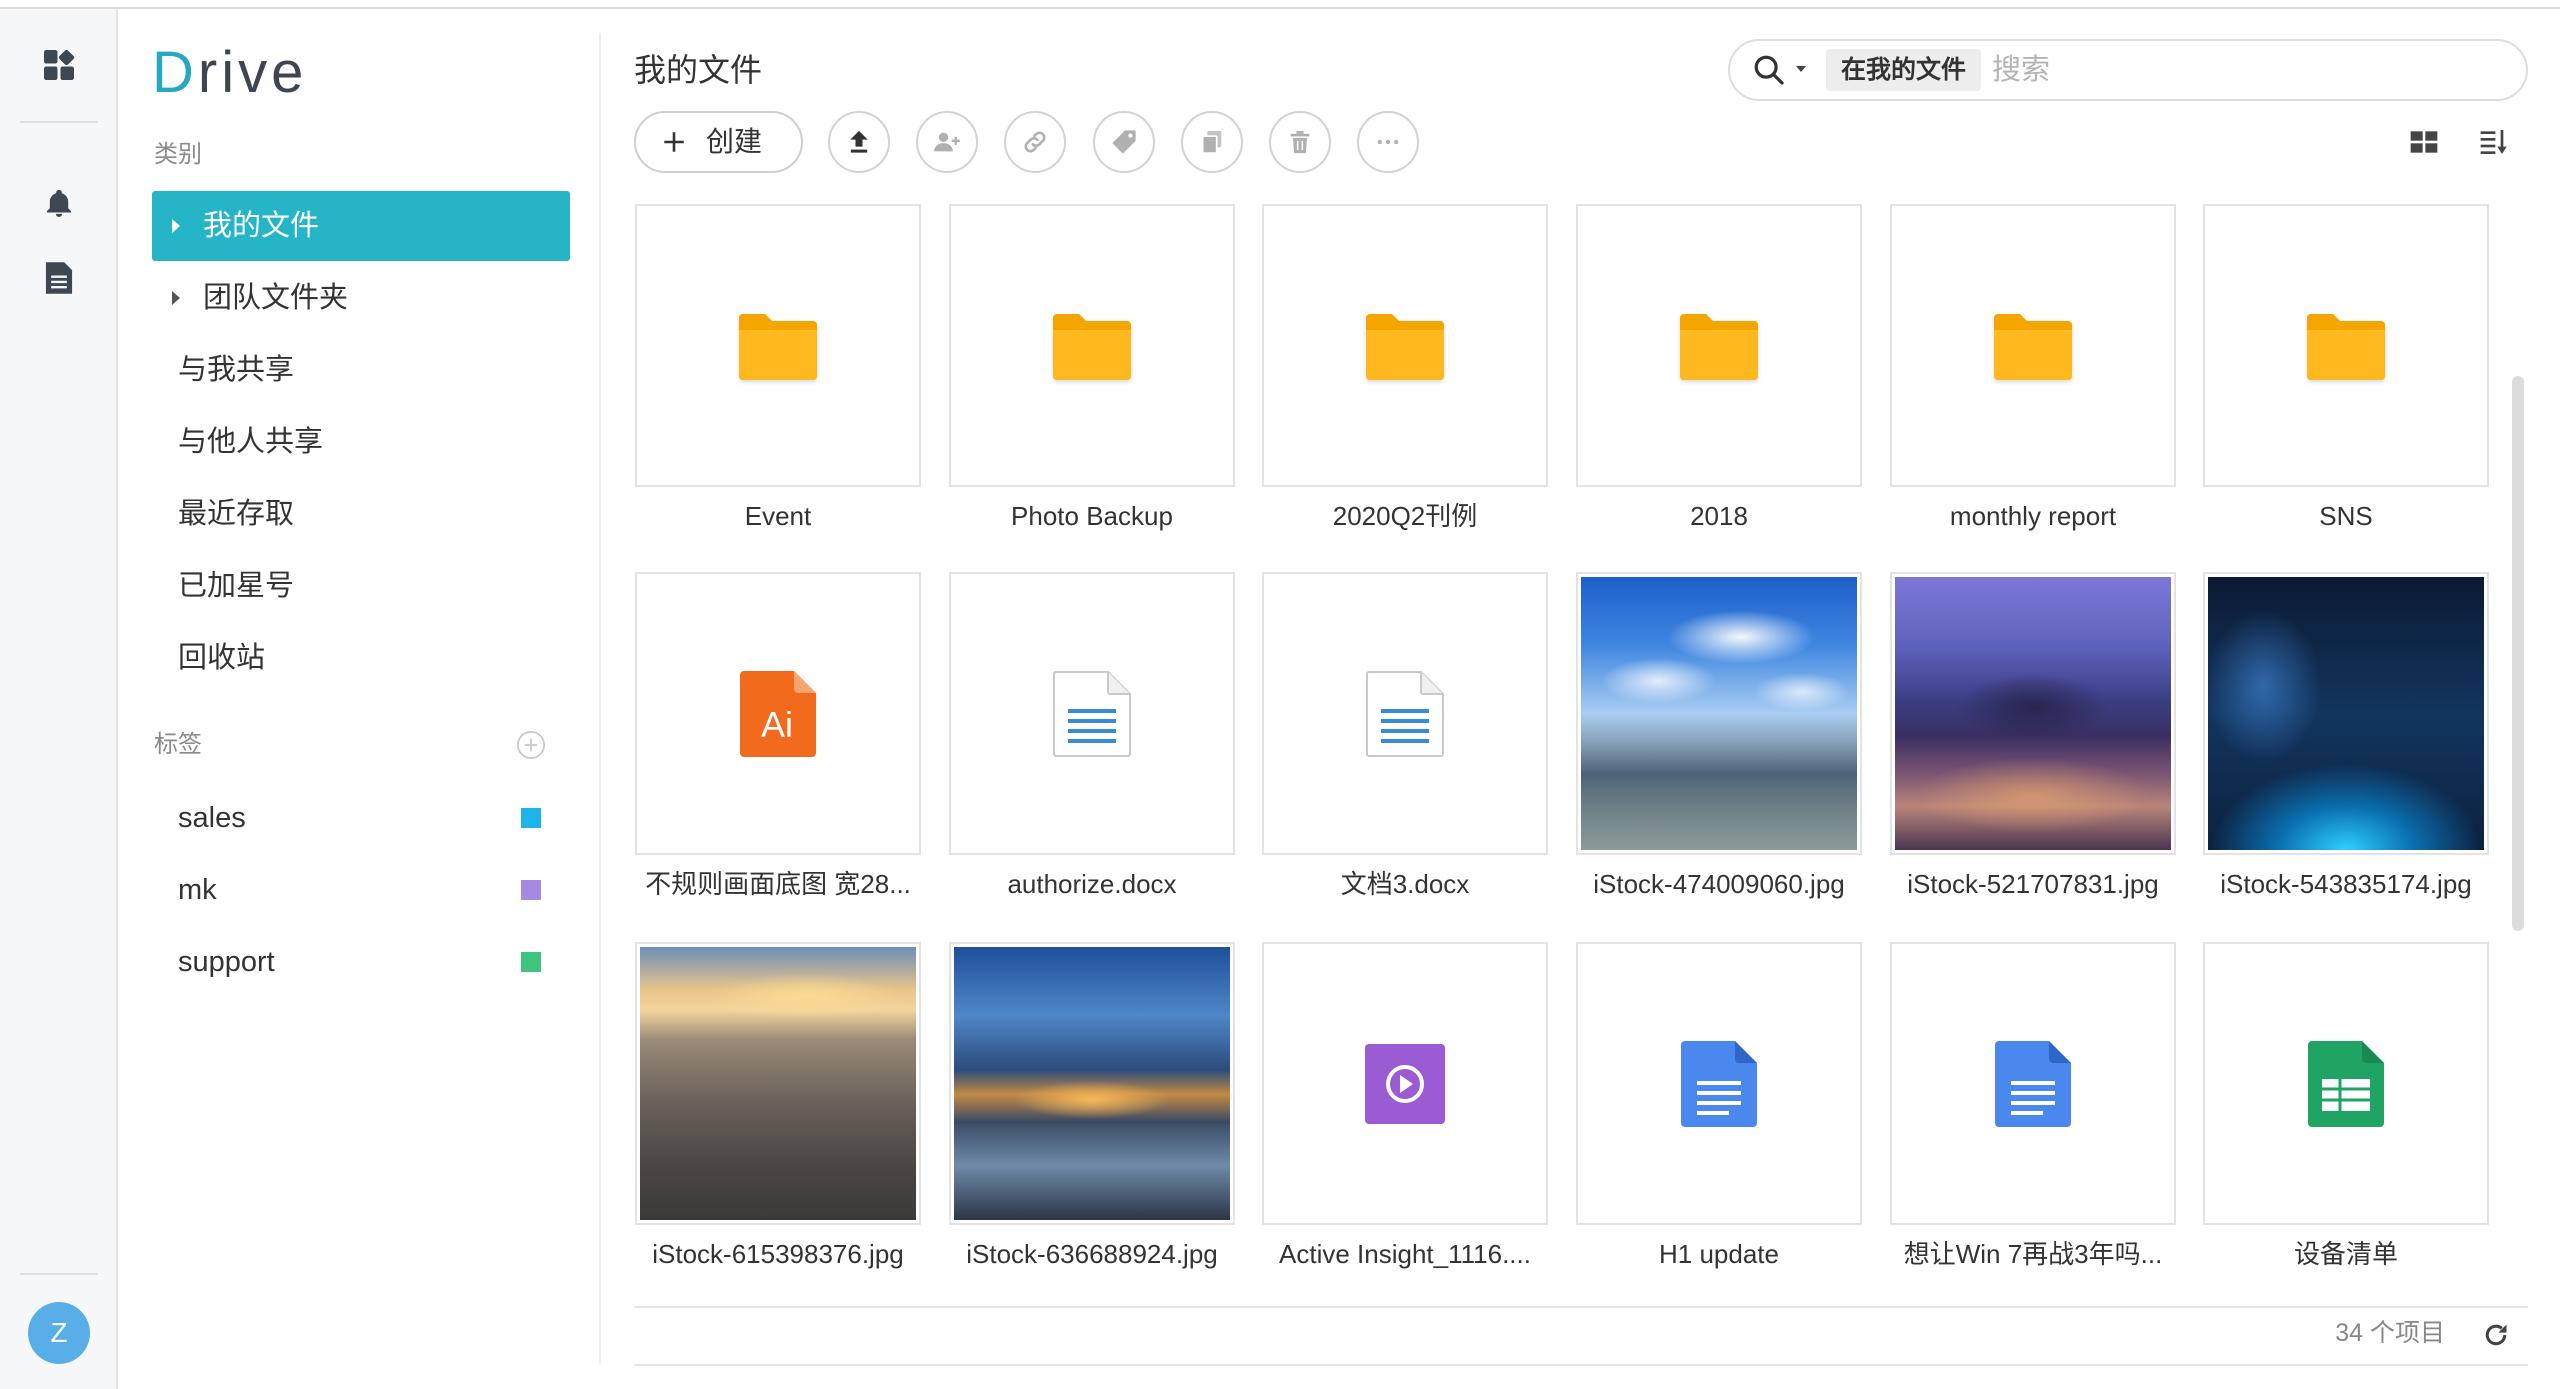 This screenshot has width=2560, height=1389. What do you see at coordinates (2496, 1335) in the screenshot?
I see `refresh-icon` at bounding box center [2496, 1335].